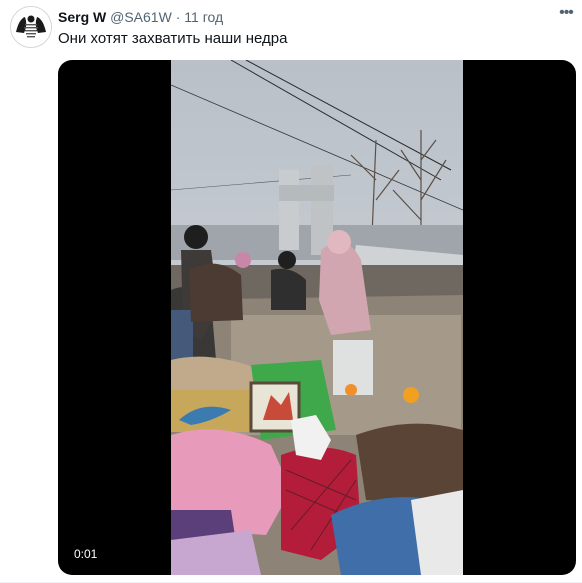 The image size is (582, 583). I want to click on more-horizontal-icon: •••, so click(566, 12).